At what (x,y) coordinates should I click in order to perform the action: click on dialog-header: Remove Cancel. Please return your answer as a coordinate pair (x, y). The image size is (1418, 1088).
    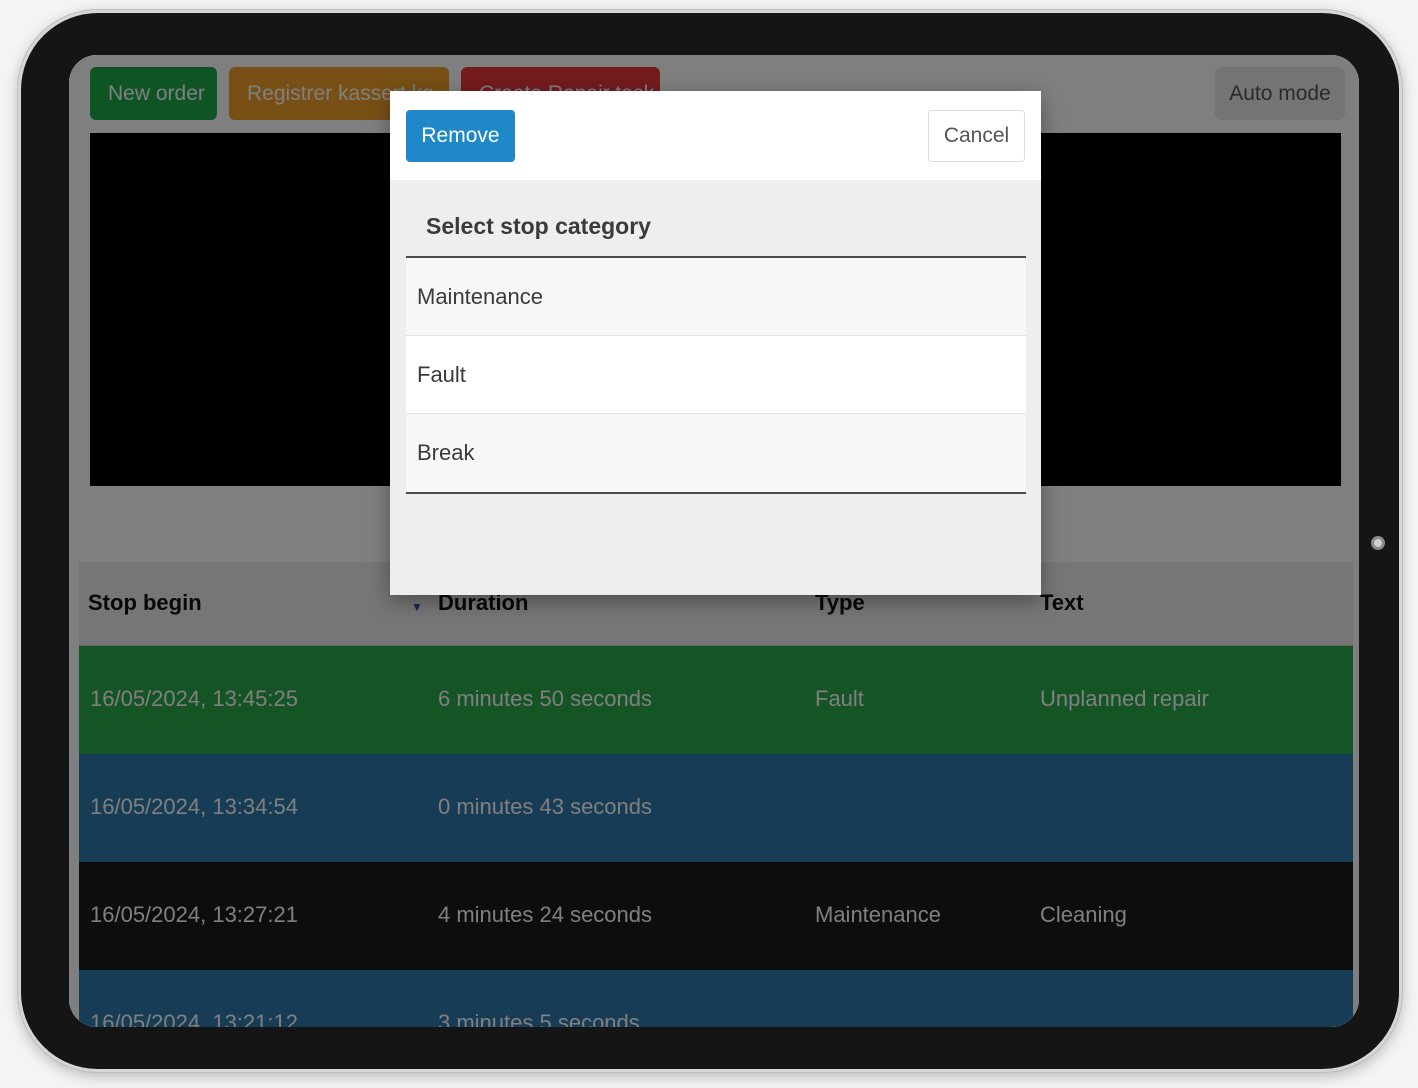
    Looking at the image, I should click on (715, 135).